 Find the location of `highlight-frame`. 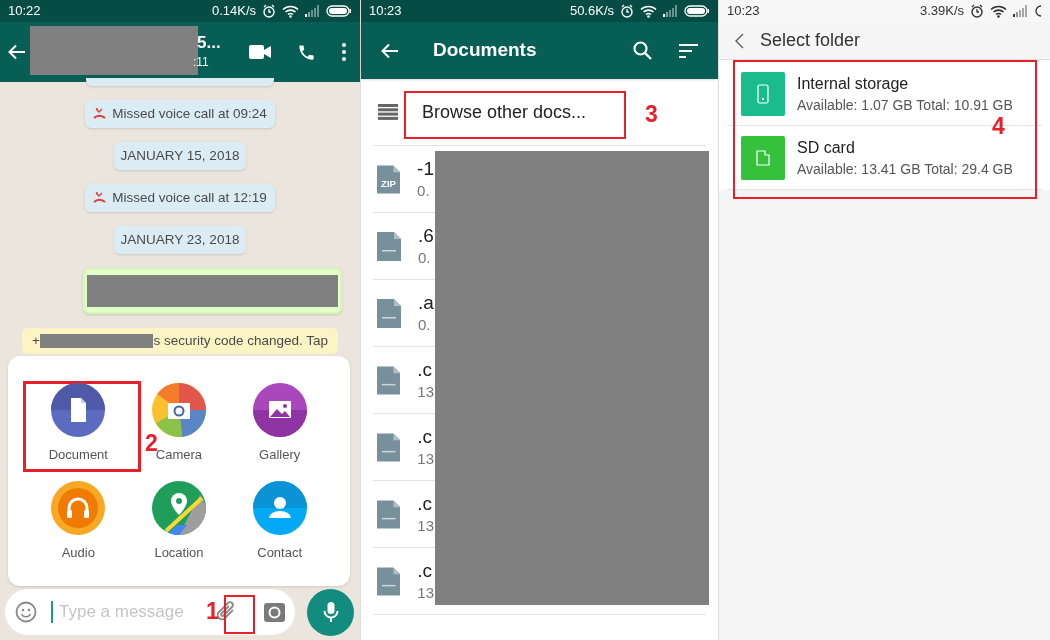

highlight-frame is located at coordinates (239, 614).